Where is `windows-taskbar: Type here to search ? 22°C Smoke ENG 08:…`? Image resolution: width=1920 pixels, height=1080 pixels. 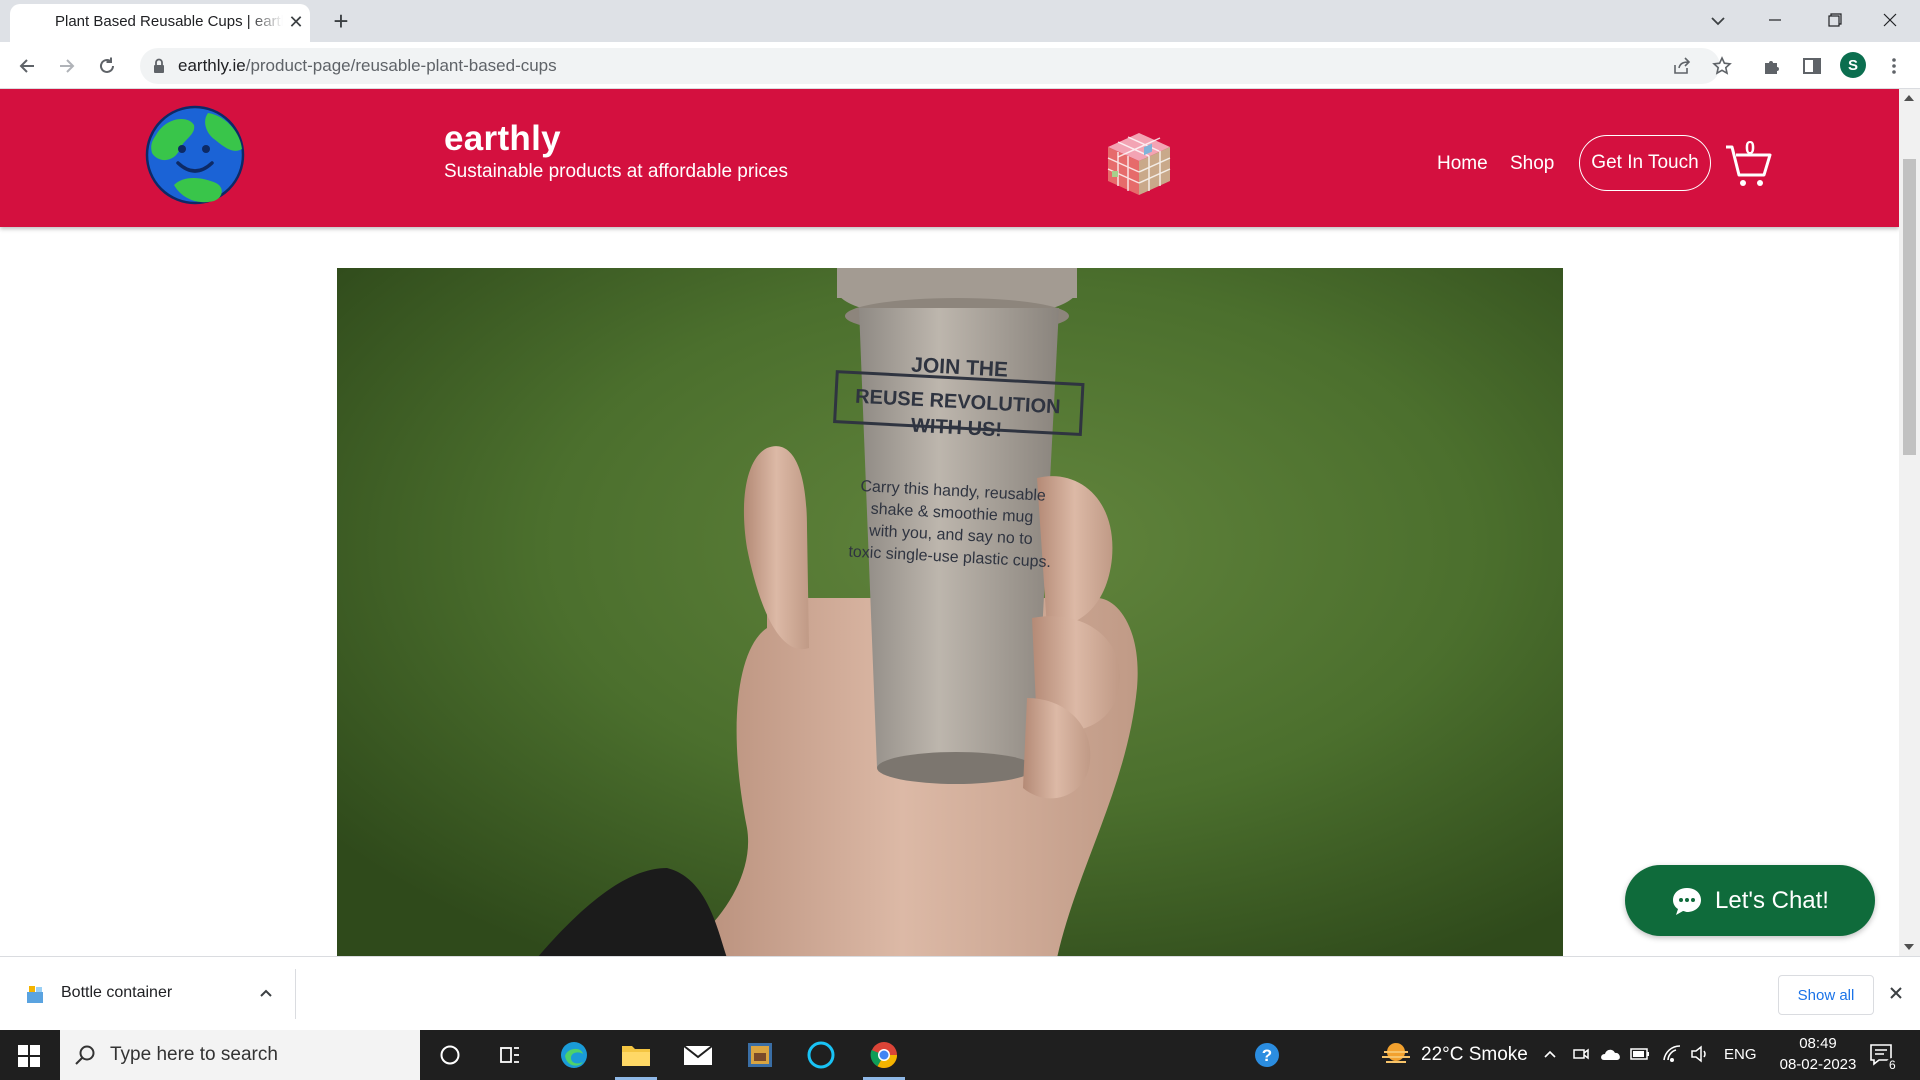
windows-taskbar: Type here to search ? 22°C Smoke ENG 08:… is located at coordinates (960, 1055).